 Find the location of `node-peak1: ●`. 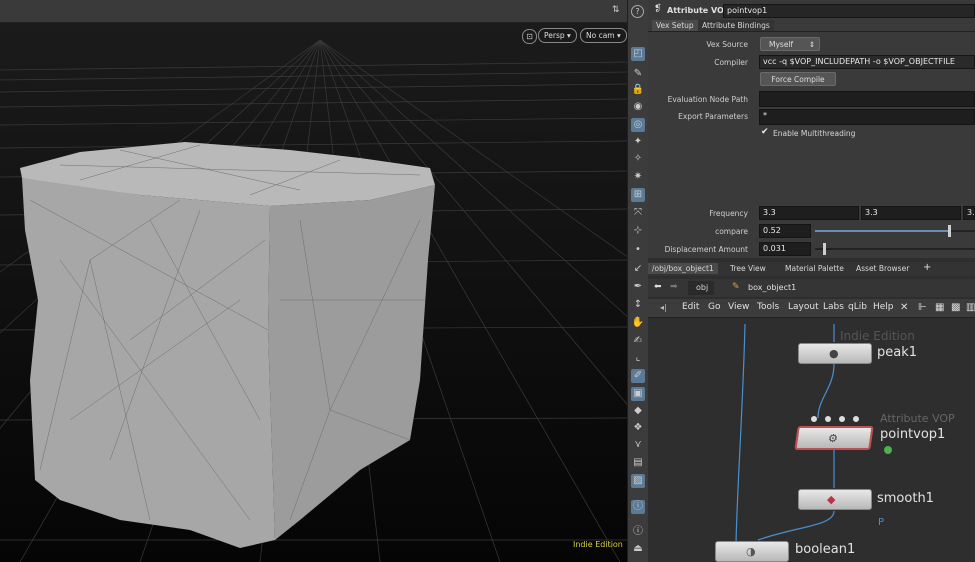

node-peak1: ● is located at coordinates (835, 353).